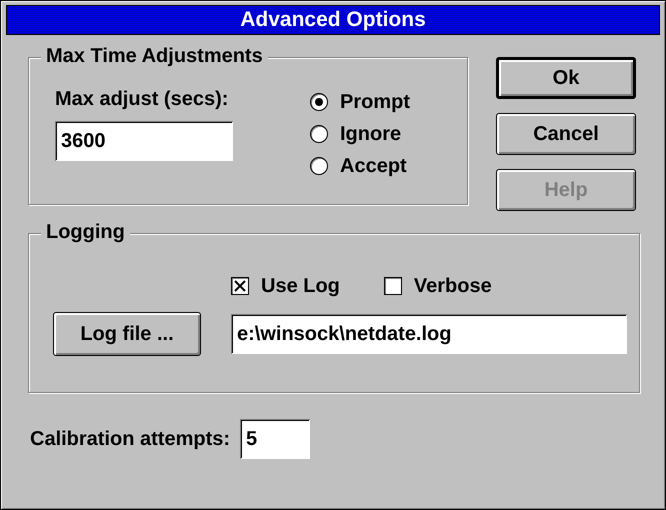 This screenshot has height=510, width=666. Describe the element at coordinates (566, 78) in the screenshot. I see `dialog-button: Ok` at that location.